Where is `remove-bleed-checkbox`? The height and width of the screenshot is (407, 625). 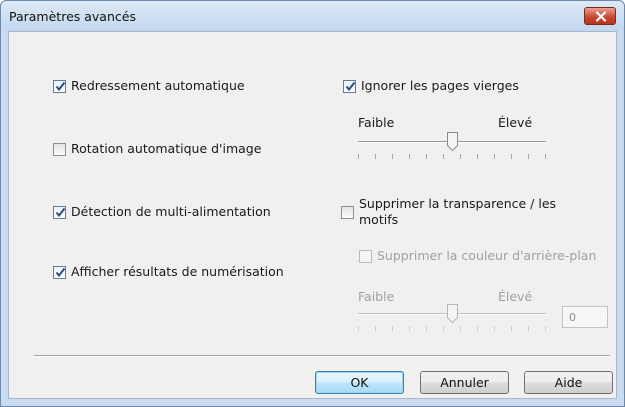 remove-bleed-checkbox is located at coordinates (347, 212).